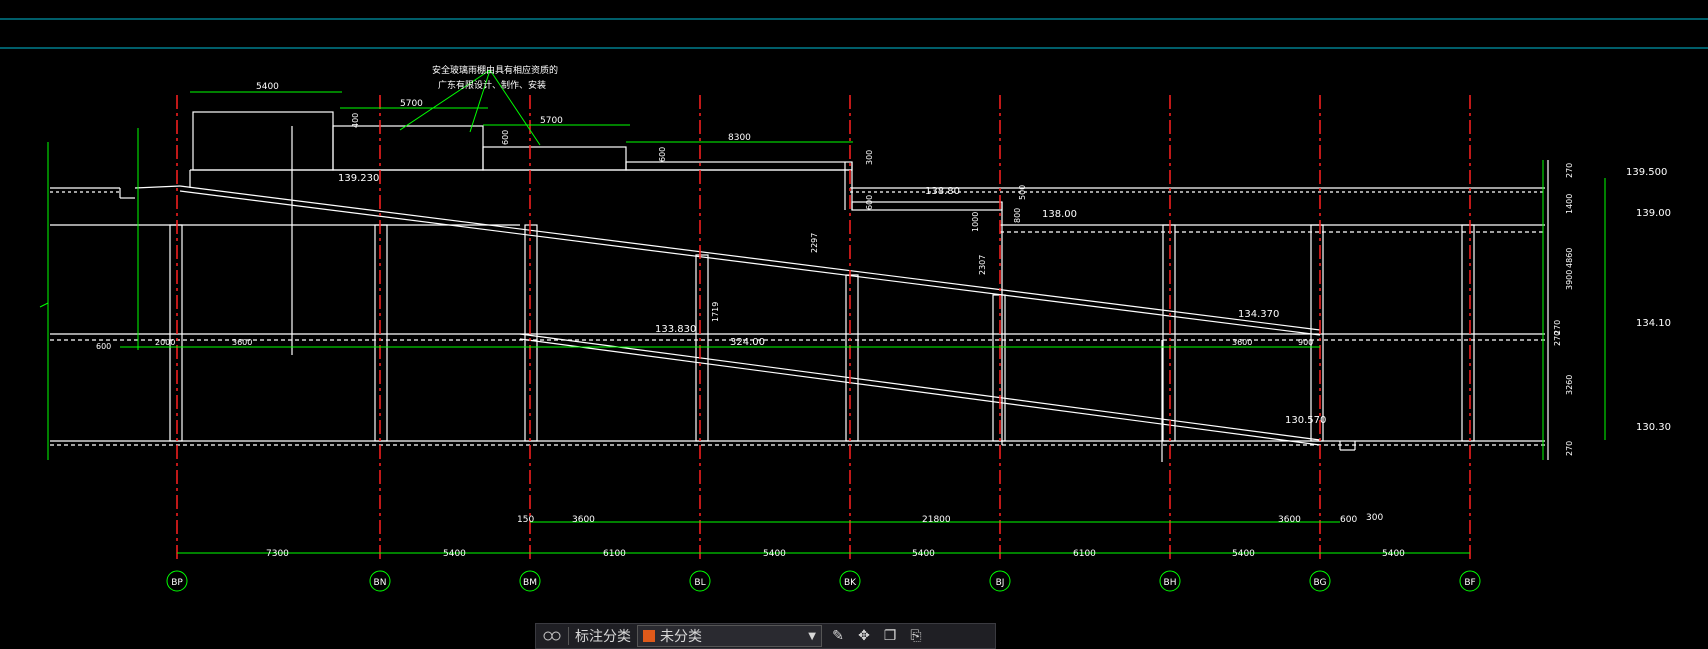  What do you see at coordinates (649, 636) in the screenshot?
I see `category-color-swatch` at bounding box center [649, 636].